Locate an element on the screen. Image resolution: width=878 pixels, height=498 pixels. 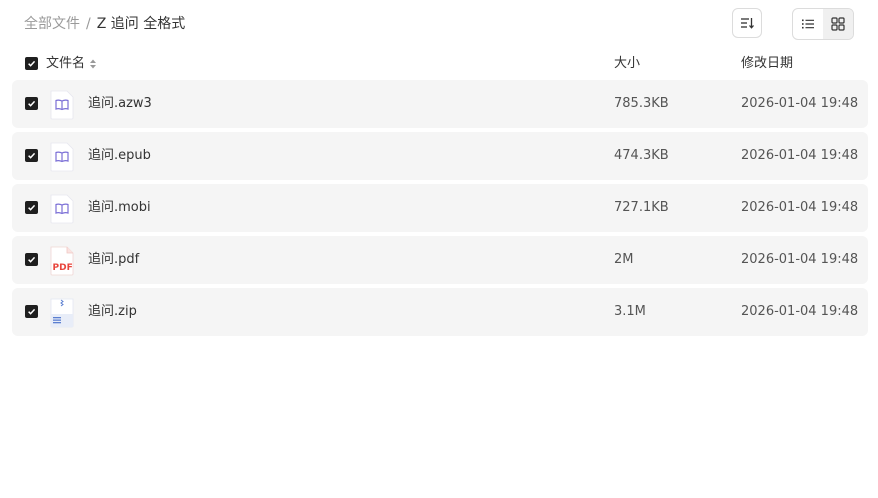
file-name: 追问.zip is located at coordinates (112, 312).